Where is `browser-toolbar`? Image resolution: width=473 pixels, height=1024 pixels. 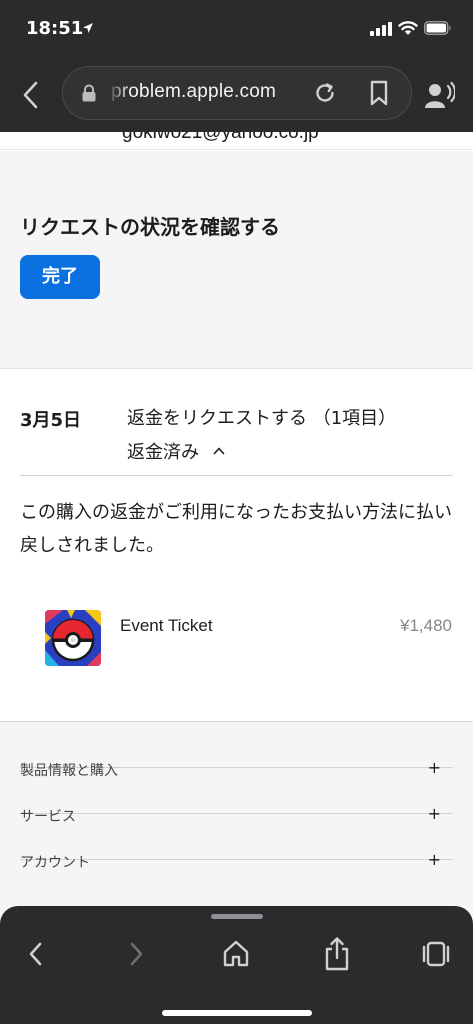 browser-toolbar is located at coordinates (236, 965).